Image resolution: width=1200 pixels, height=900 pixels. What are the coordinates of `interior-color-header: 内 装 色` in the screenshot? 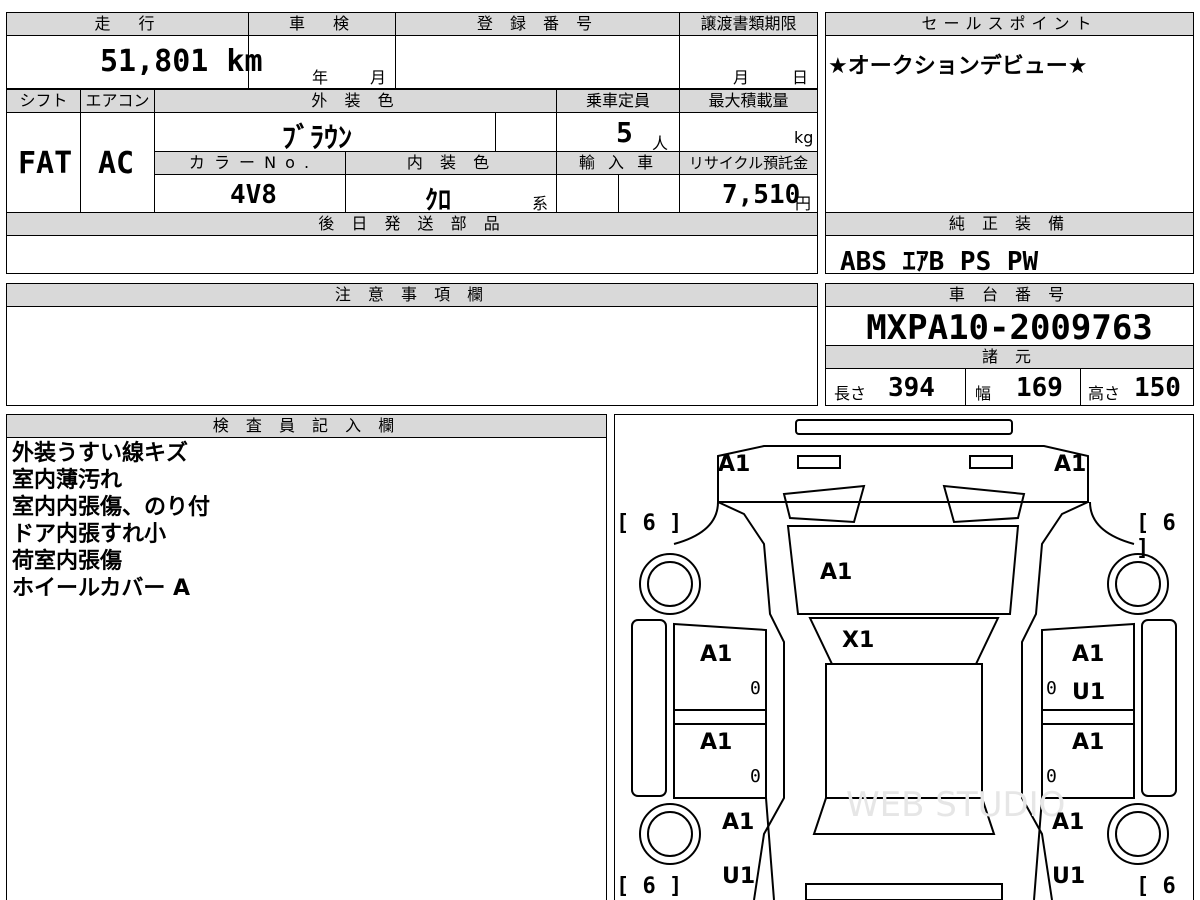 It's located at (451, 163).